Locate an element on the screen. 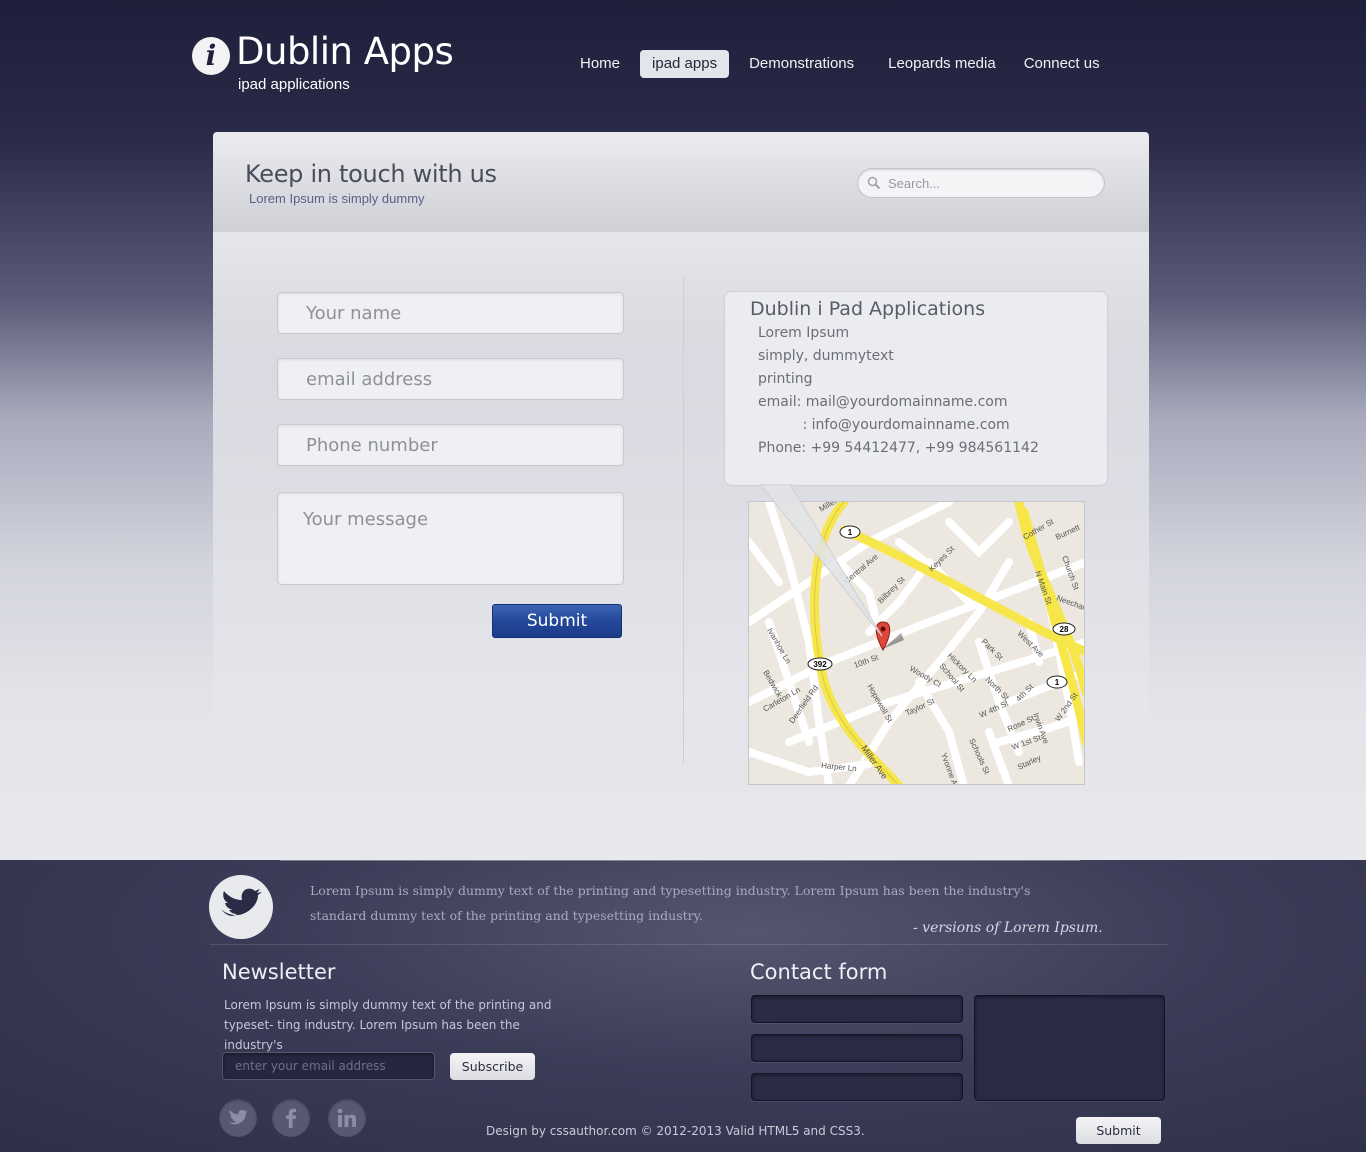 The image size is (1366, 1152). contact-form-title: Contact form is located at coordinates (819, 972).